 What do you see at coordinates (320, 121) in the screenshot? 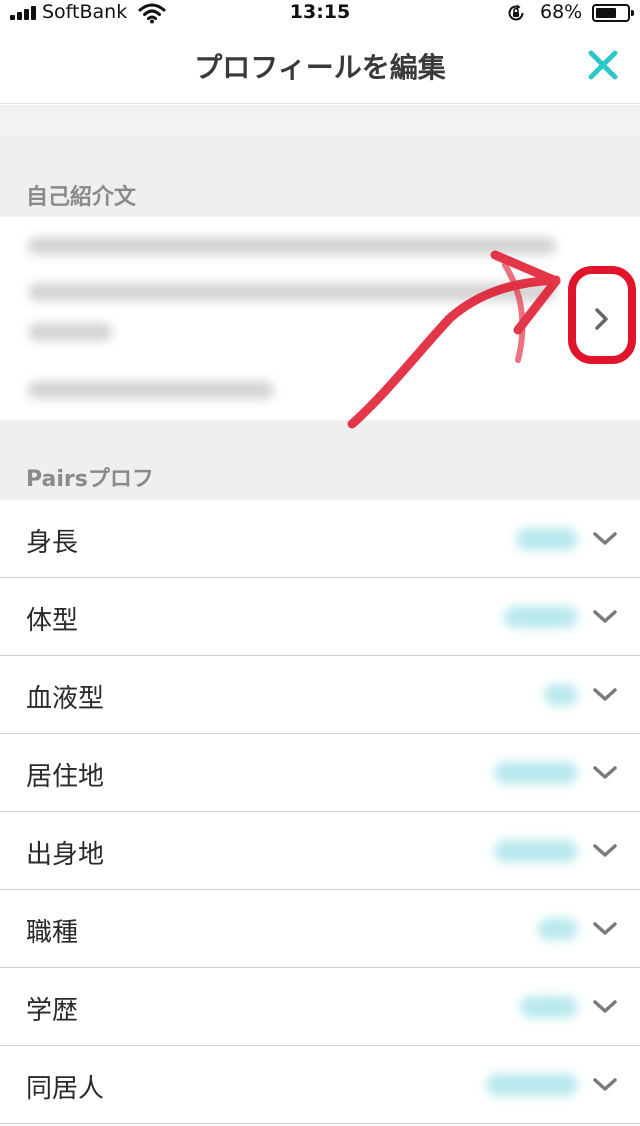
I see `section-spacer` at bounding box center [320, 121].